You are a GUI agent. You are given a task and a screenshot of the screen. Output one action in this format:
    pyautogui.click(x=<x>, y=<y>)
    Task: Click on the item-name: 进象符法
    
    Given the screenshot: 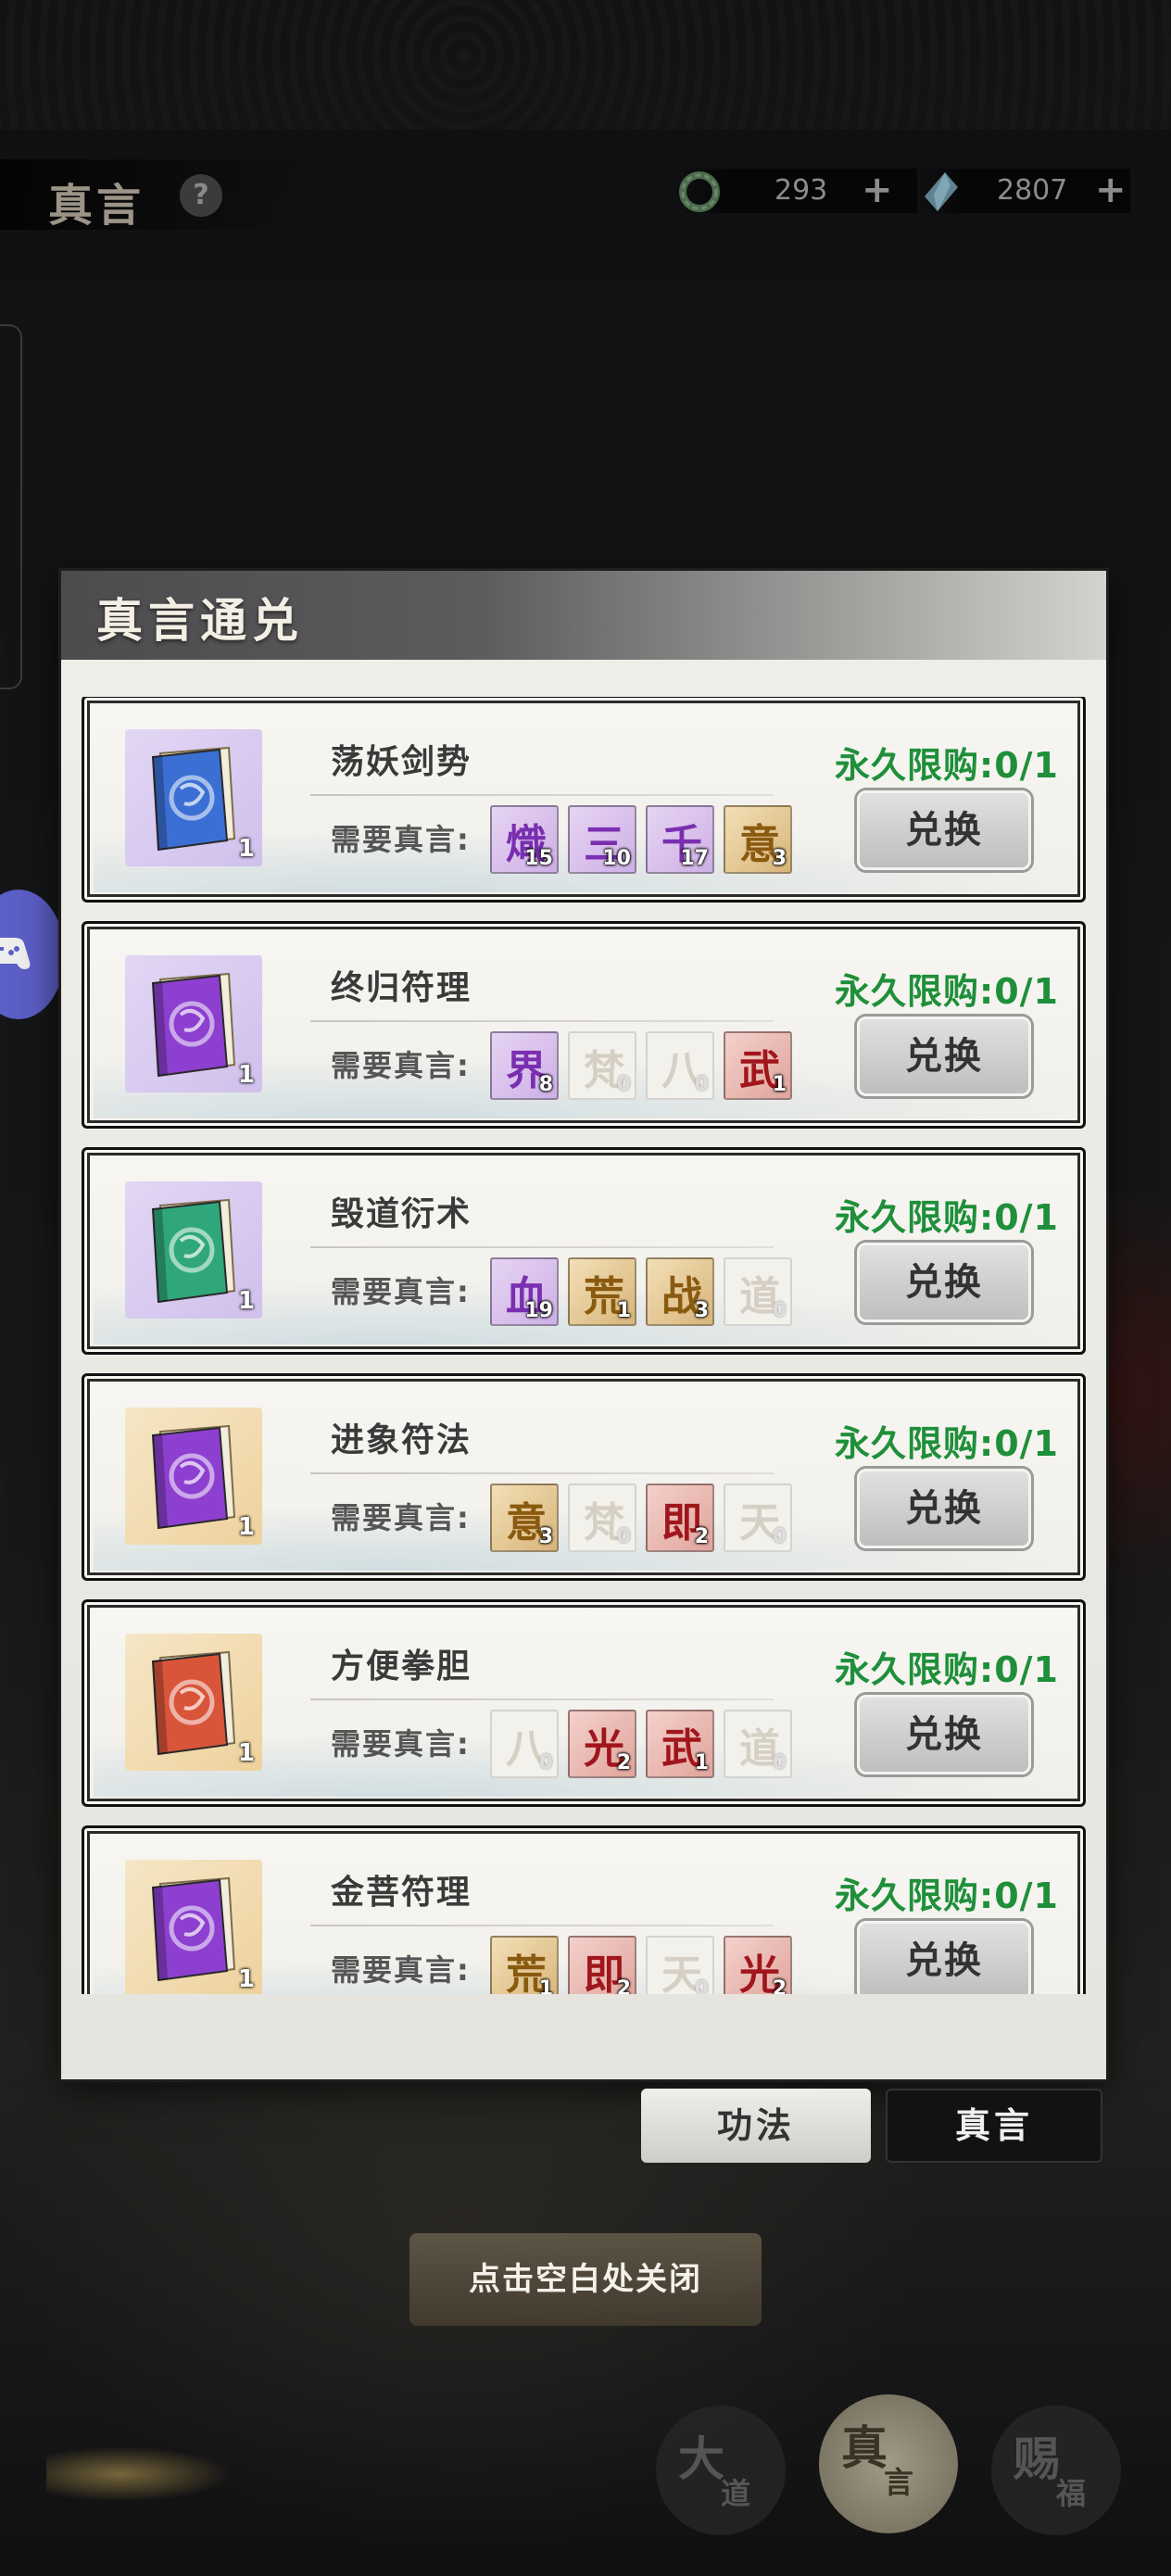 What is the action you would take?
    pyautogui.click(x=402, y=1440)
    